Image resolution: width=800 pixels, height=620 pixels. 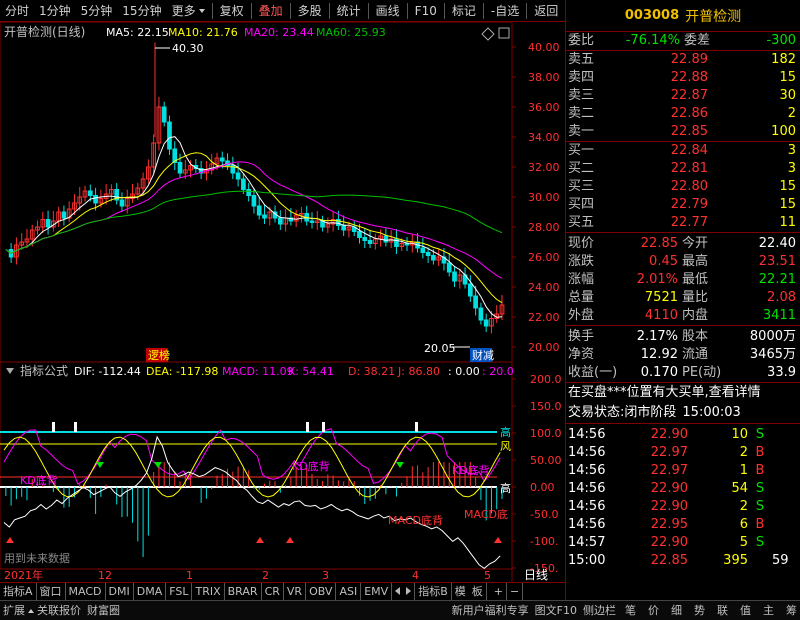 What do you see at coordinates (14, 610) in the screenshot?
I see `expand-button: 扩展` at bounding box center [14, 610].